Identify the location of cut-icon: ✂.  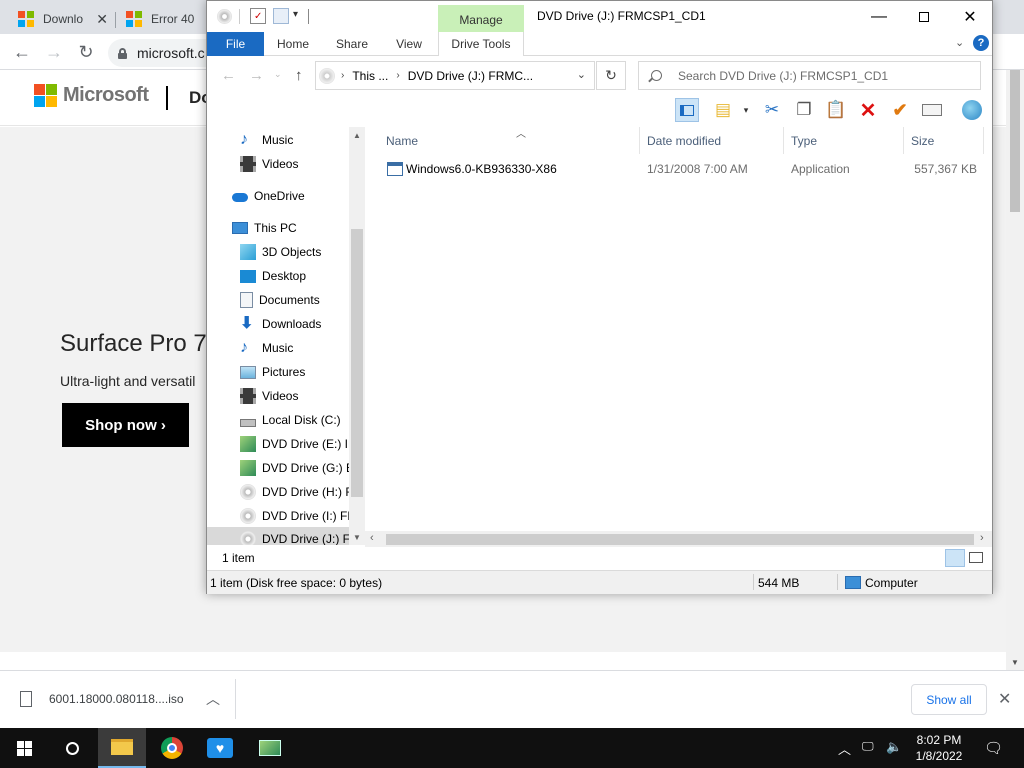
(772, 110).